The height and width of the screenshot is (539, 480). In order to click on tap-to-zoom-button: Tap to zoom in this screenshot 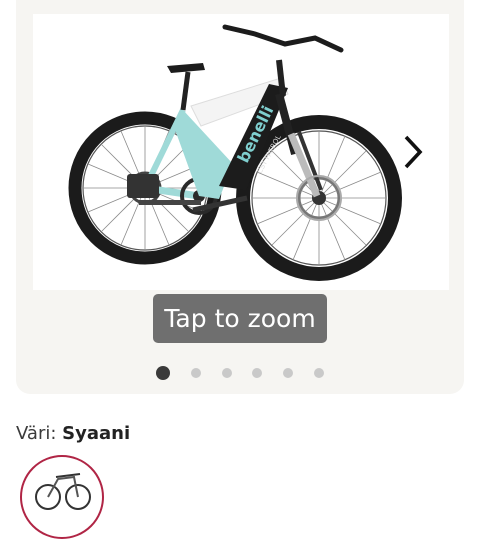, I will do `click(240, 318)`.